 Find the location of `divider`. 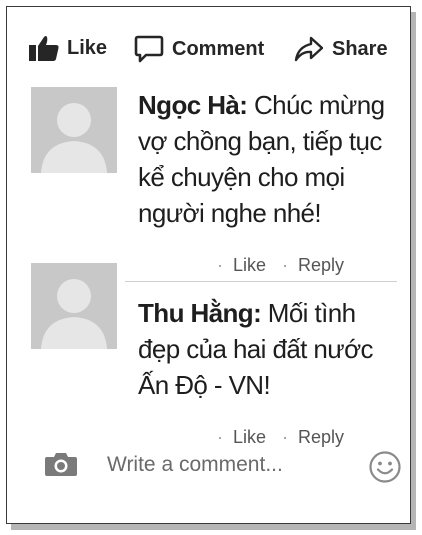

divider is located at coordinates (261, 281).